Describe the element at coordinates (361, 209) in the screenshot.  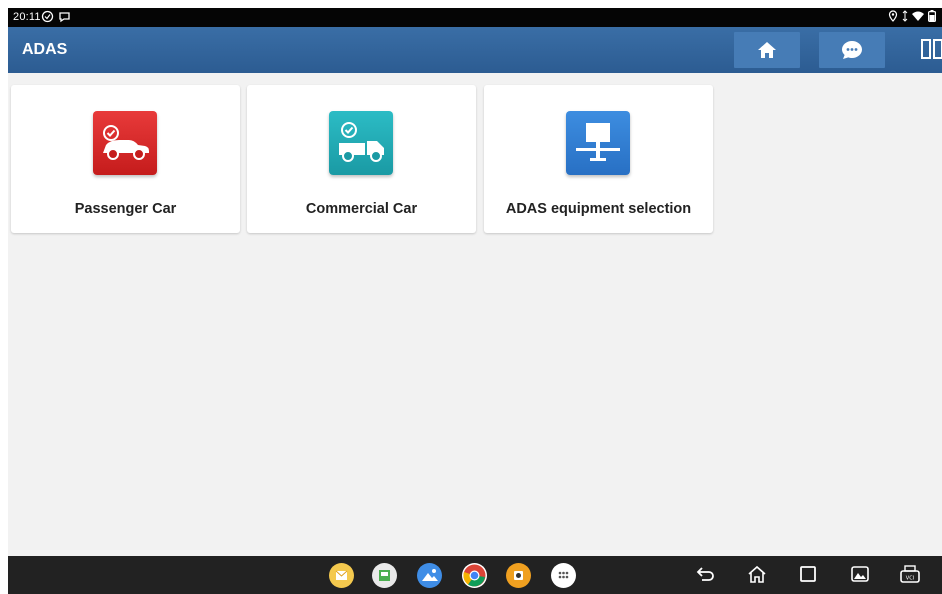
I see `commercial-car-label: Commercial Car` at that location.